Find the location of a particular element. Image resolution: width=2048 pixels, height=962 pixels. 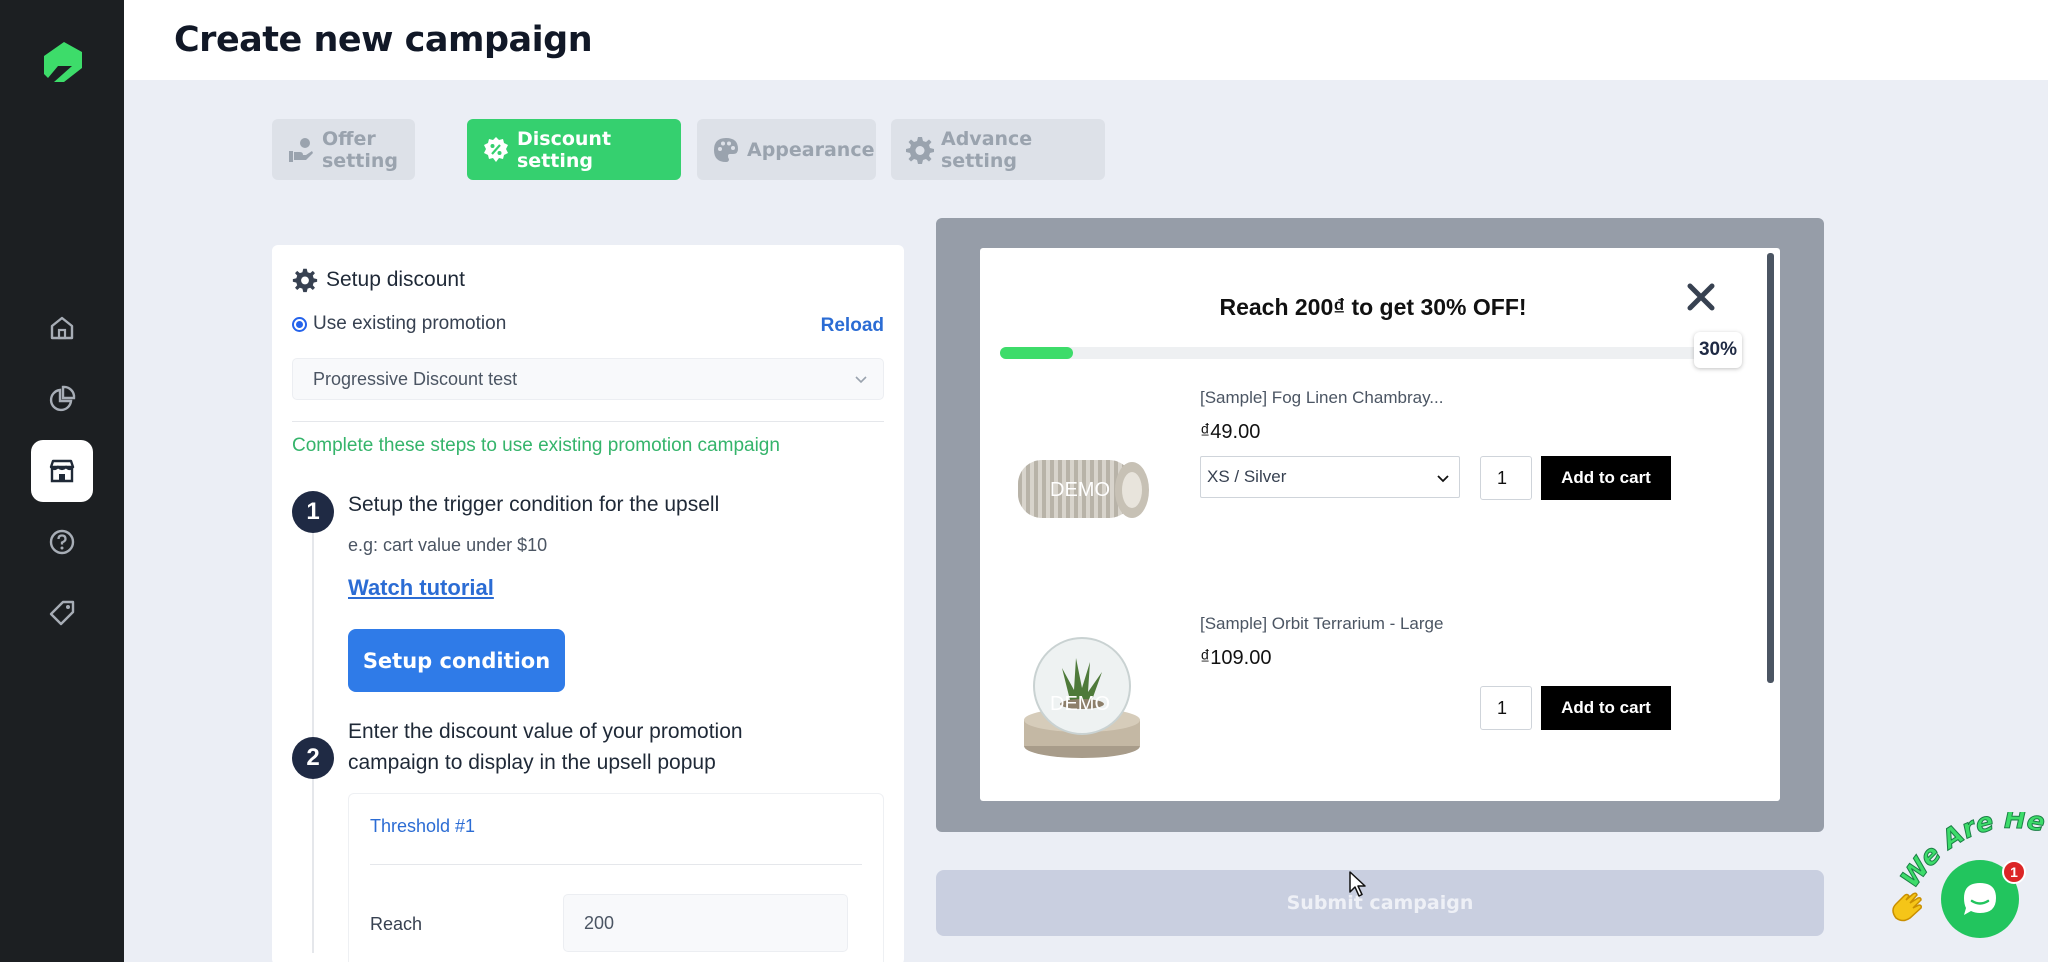

variant-select: XS / Silver is located at coordinates (1330, 477).